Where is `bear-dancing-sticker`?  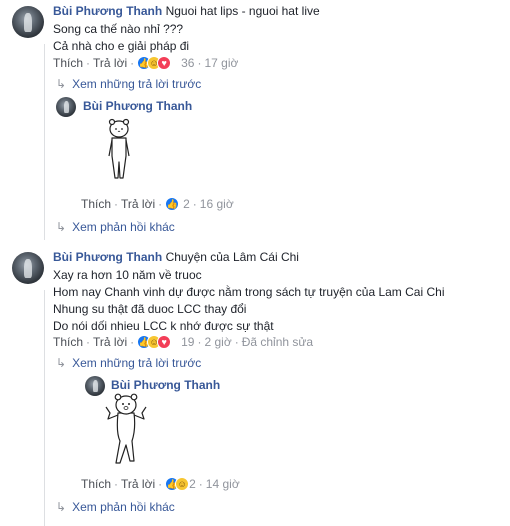
bear-dancing-sticker is located at coordinates (126, 430).